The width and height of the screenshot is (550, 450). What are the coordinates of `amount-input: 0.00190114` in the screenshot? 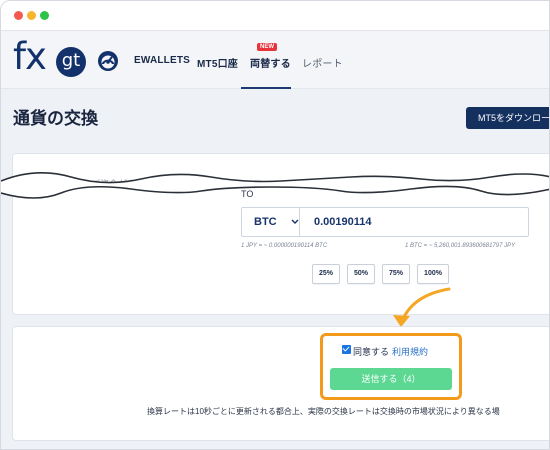 It's located at (343, 222).